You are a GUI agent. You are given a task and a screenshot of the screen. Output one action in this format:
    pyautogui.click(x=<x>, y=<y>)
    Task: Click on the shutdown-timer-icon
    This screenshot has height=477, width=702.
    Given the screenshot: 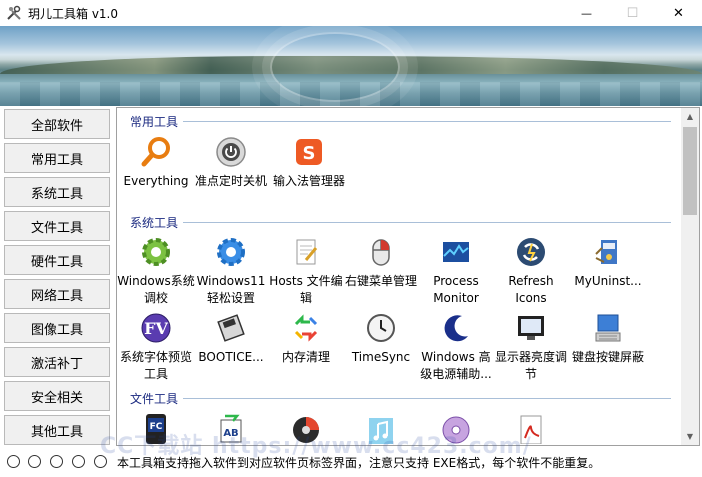 What is the action you would take?
    pyautogui.click(x=231, y=152)
    